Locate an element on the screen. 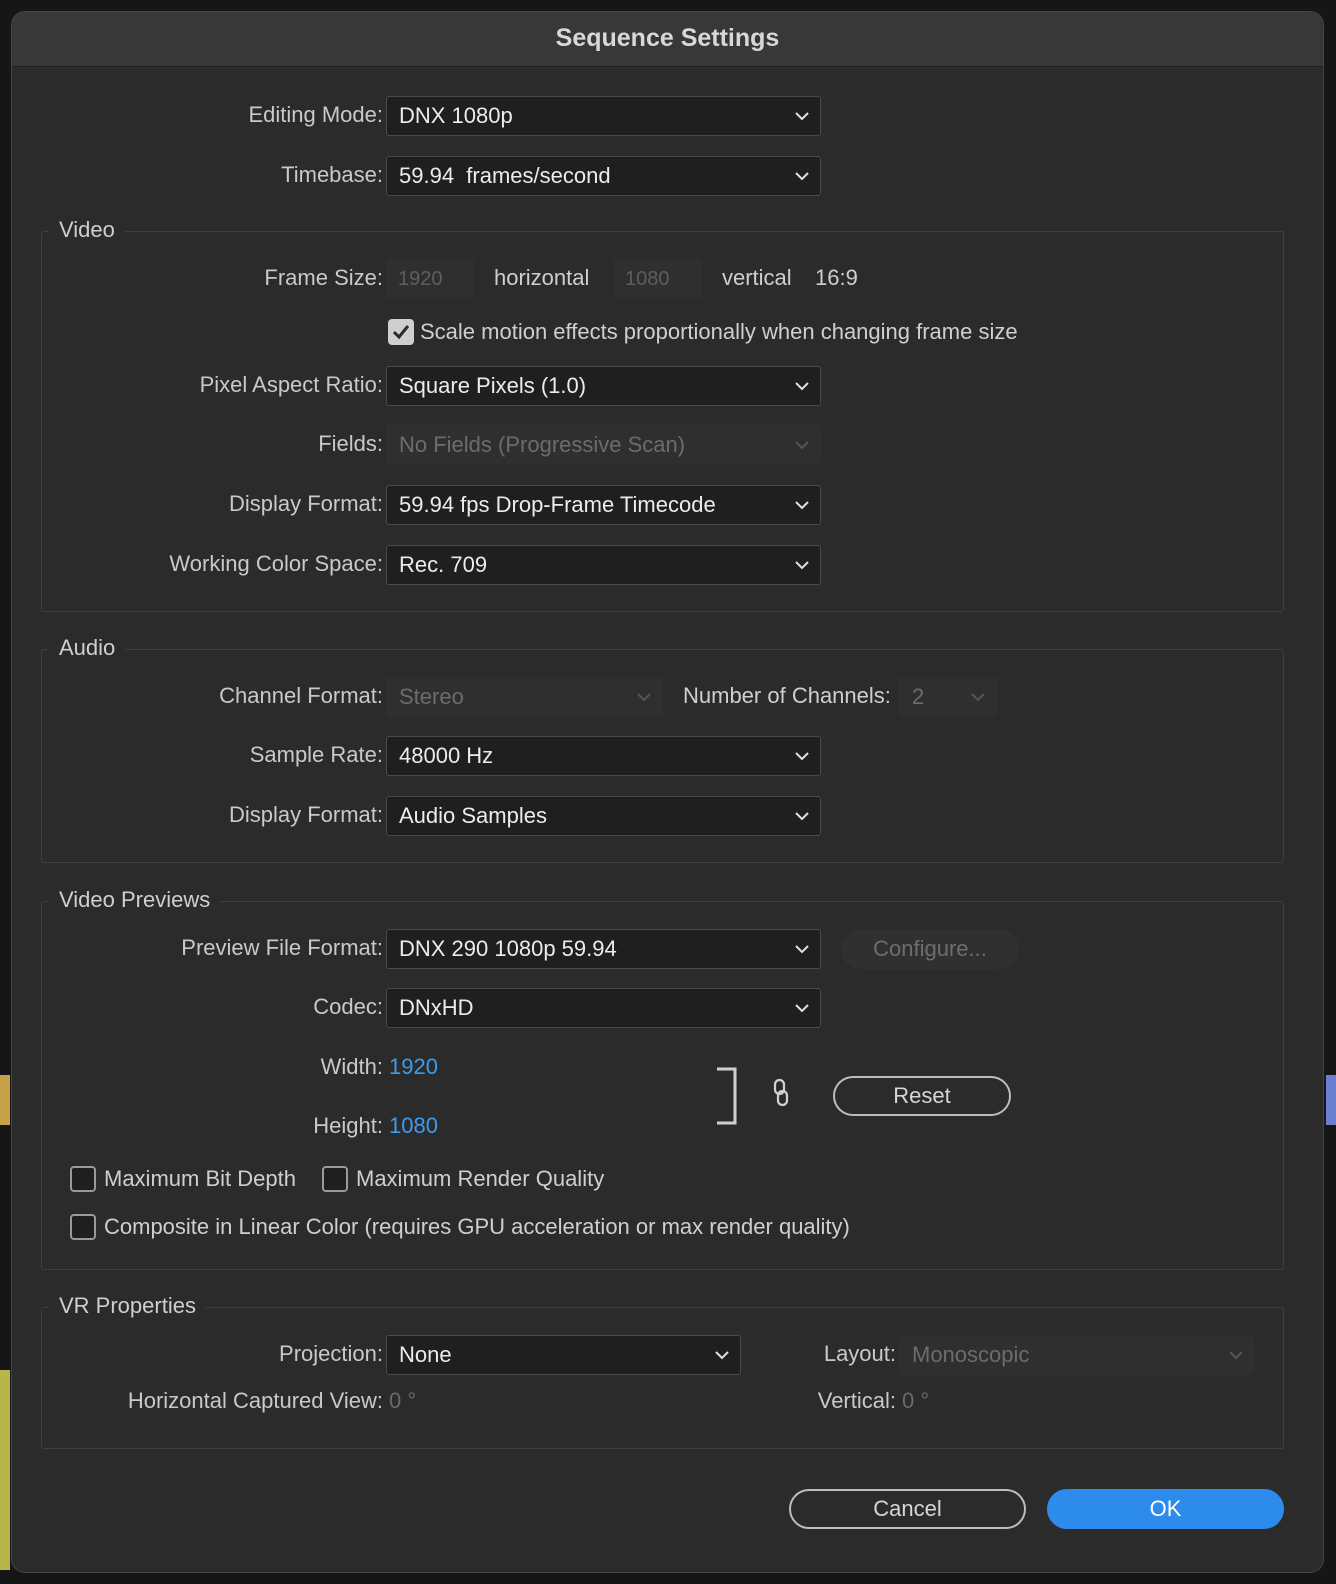 The width and height of the screenshot is (1336, 1584). video-previews-group-title: Video Previews is located at coordinates (135, 900).